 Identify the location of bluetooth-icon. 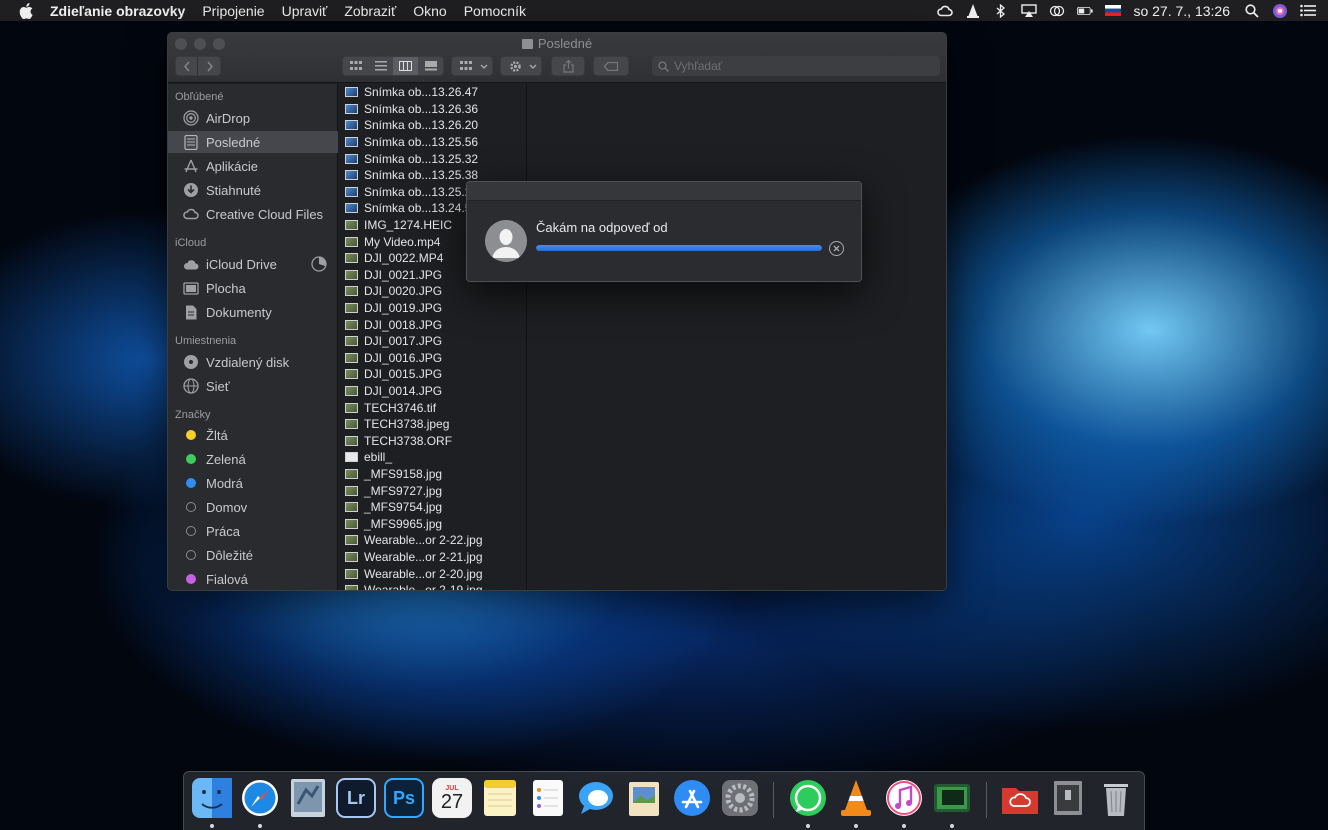
(1001, 11).